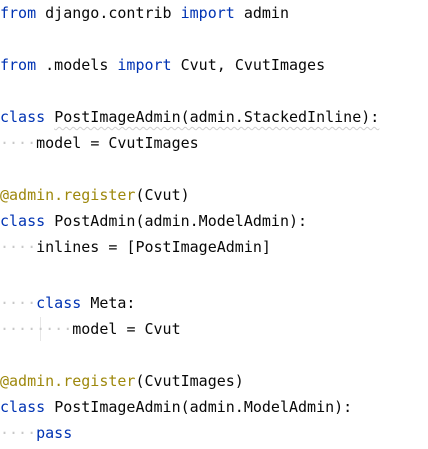 This screenshot has width=428, height=449. Describe the element at coordinates (203, 65) in the screenshot. I see `code-token: Cvut,` at that location.